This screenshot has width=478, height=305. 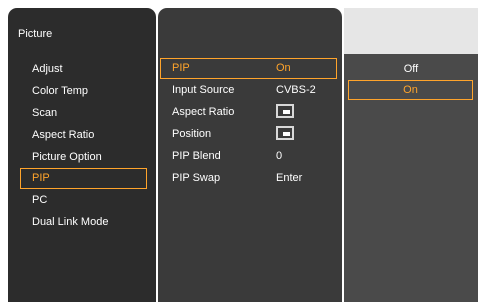 What do you see at coordinates (196, 178) in the screenshot?
I see `submenu-label: PIP Swap` at bounding box center [196, 178].